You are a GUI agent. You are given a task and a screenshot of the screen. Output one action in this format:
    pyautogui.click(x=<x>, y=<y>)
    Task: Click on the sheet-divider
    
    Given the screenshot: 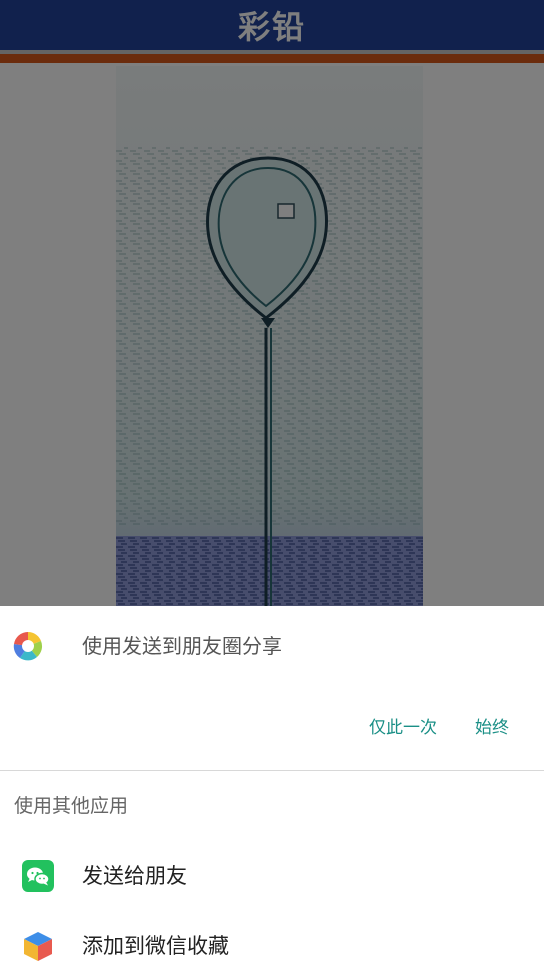 What is the action you would take?
    pyautogui.click(x=272, y=770)
    